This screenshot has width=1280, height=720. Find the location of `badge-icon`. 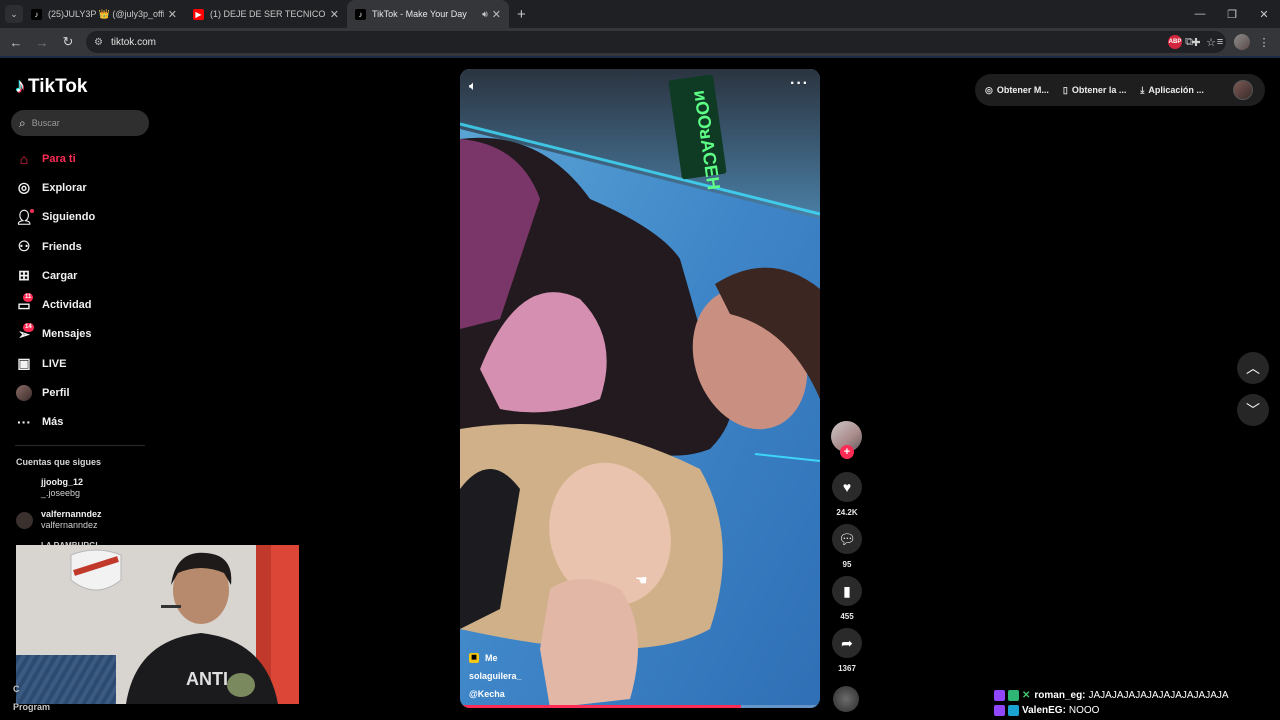

badge-icon is located at coordinates (1013, 710).